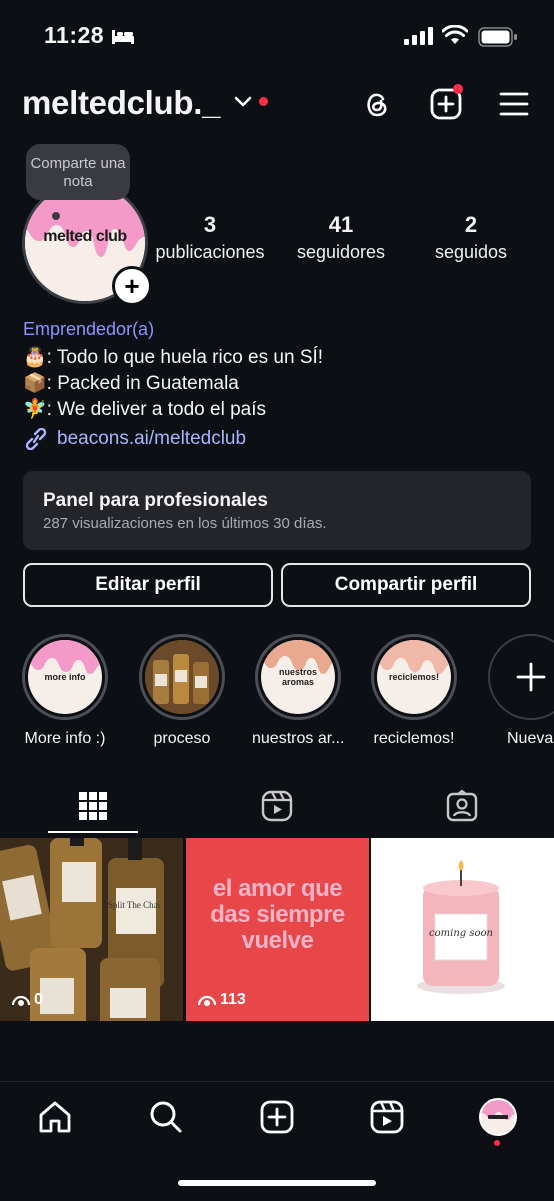 The width and height of the screenshot is (554, 1201). I want to click on note-bubble-tail, so click(56, 216).